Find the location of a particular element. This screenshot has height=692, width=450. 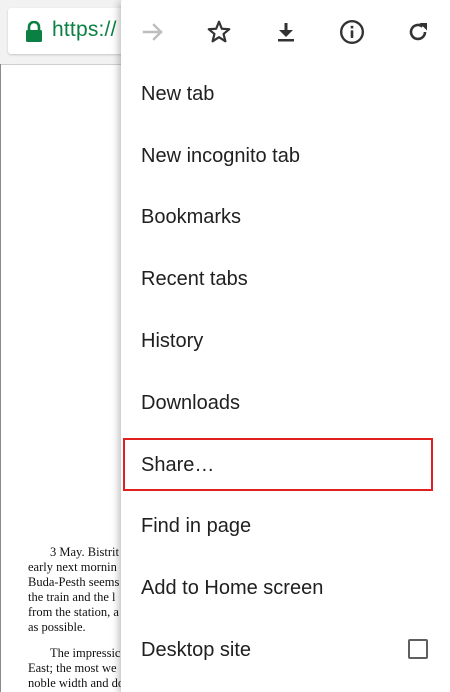

menu-item-history: History is located at coordinates (285, 343).